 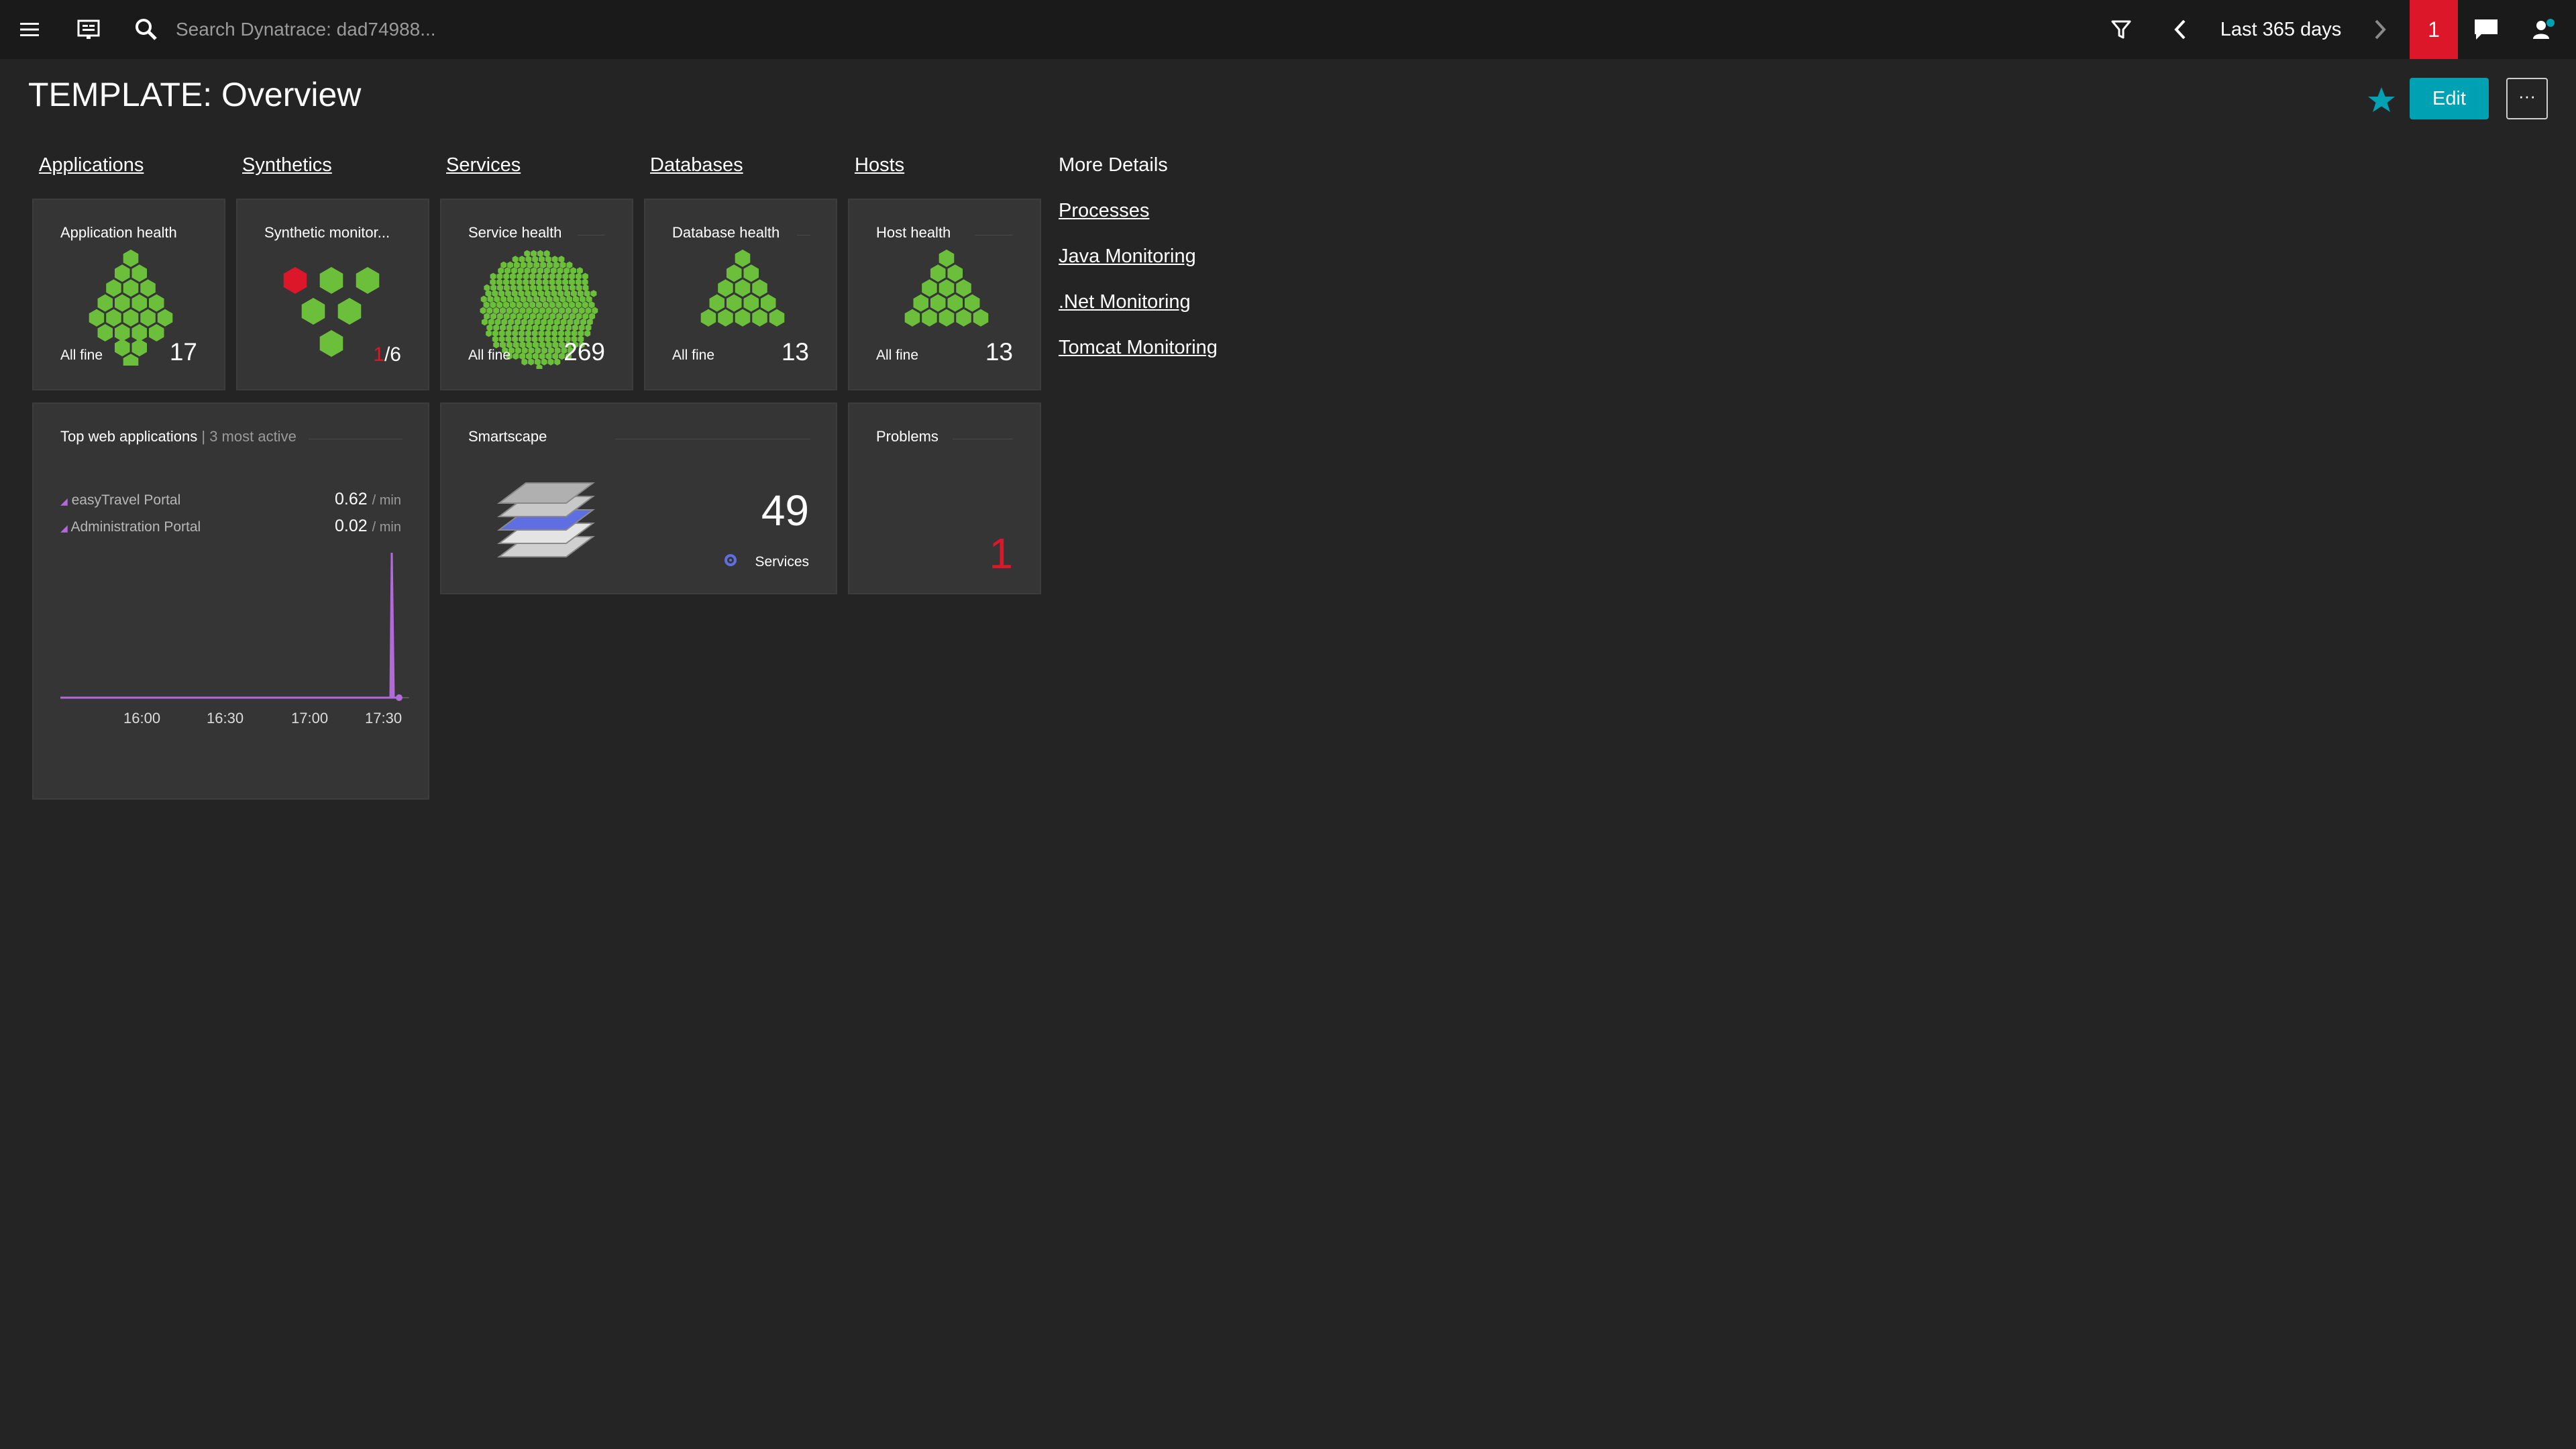 What do you see at coordinates (128, 294) in the screenshot?
I see `application-health-tile: Application health All fine 17` at bounding box center [128, 294].